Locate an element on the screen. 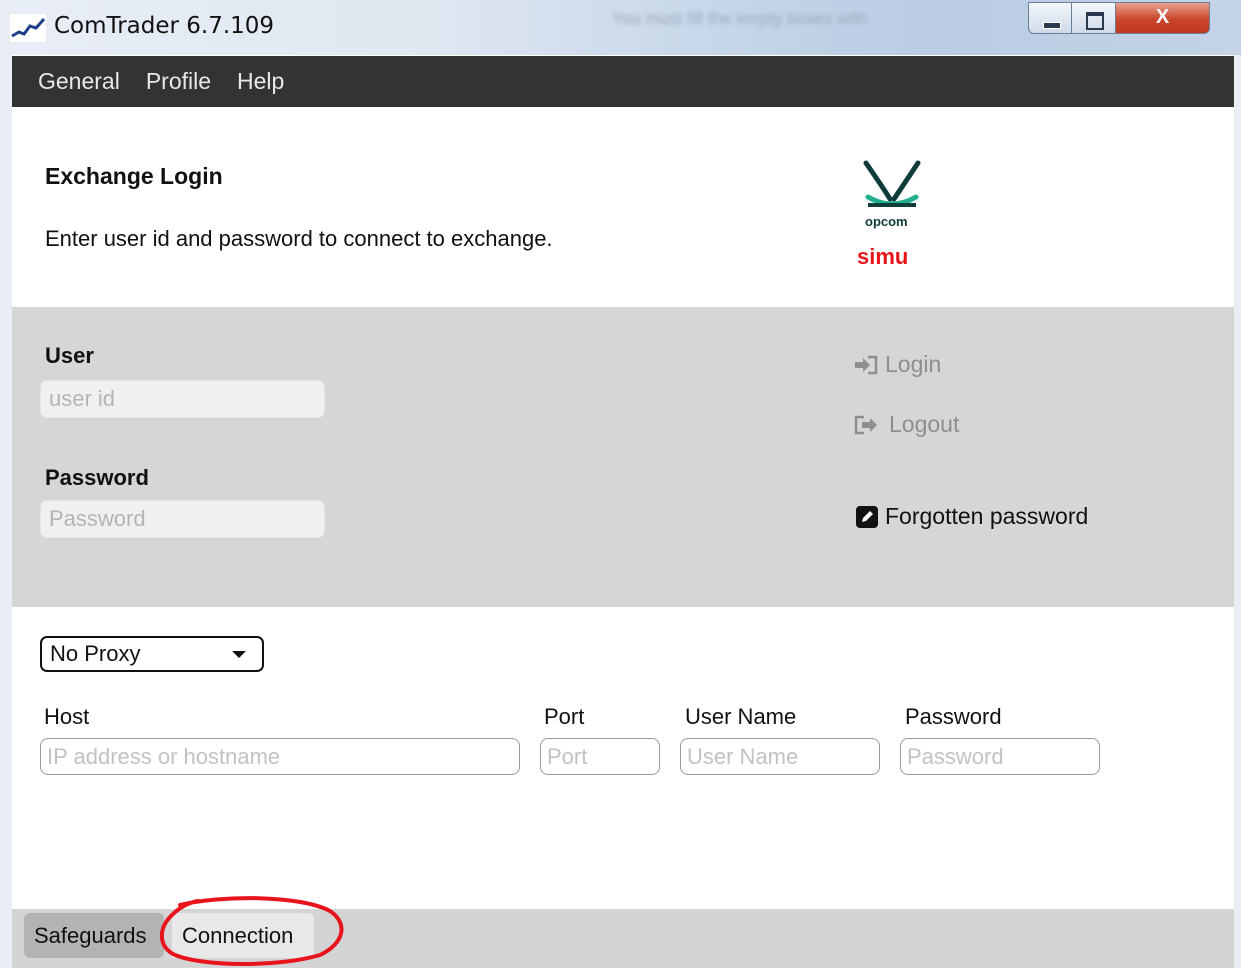  window-controls: X is located at coordinates (1131, 19).